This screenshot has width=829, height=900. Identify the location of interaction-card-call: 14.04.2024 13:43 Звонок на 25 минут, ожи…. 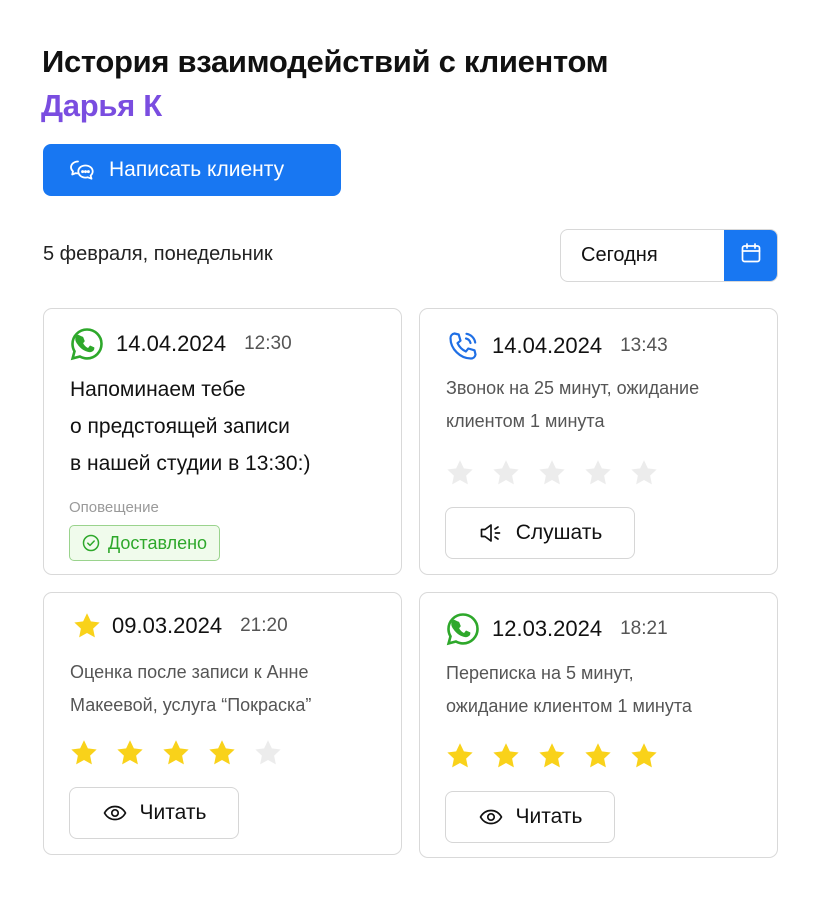
(598, 441).